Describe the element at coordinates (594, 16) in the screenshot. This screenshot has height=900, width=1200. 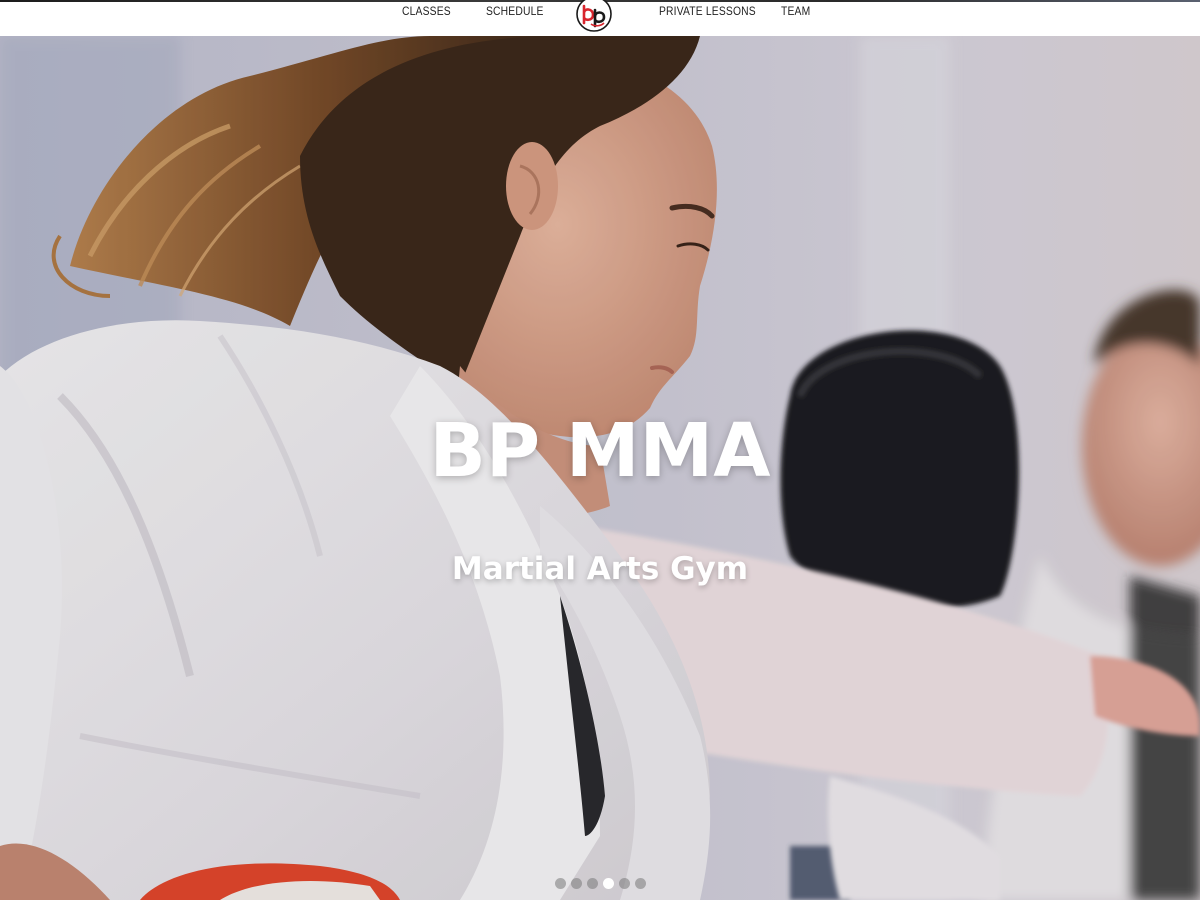
I see `bp-logo-icon` at that location.